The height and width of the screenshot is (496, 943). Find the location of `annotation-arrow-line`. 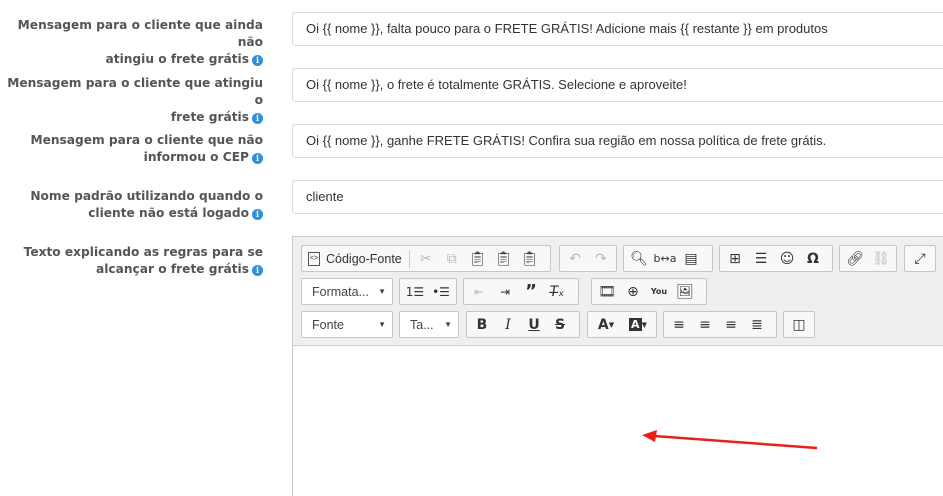

annotation-arrow-line is located at coordinates (735, 442).